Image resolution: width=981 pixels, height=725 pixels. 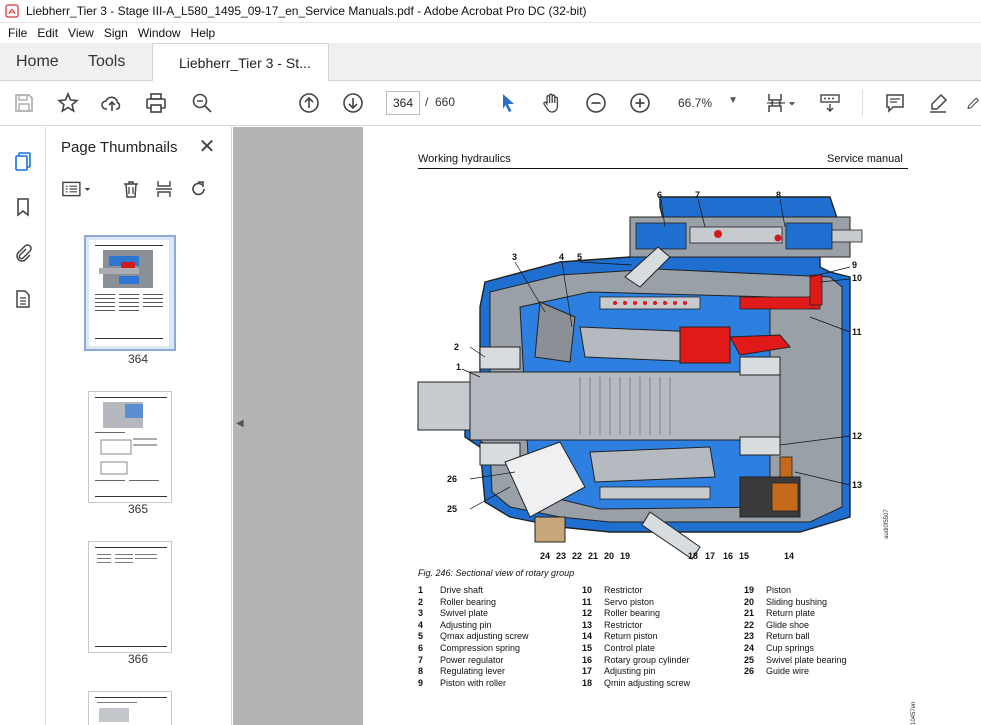 What do you see at coordinates (710, 556) in the screenshot?
I see `callout: 17` at bounding box center [710, 556].